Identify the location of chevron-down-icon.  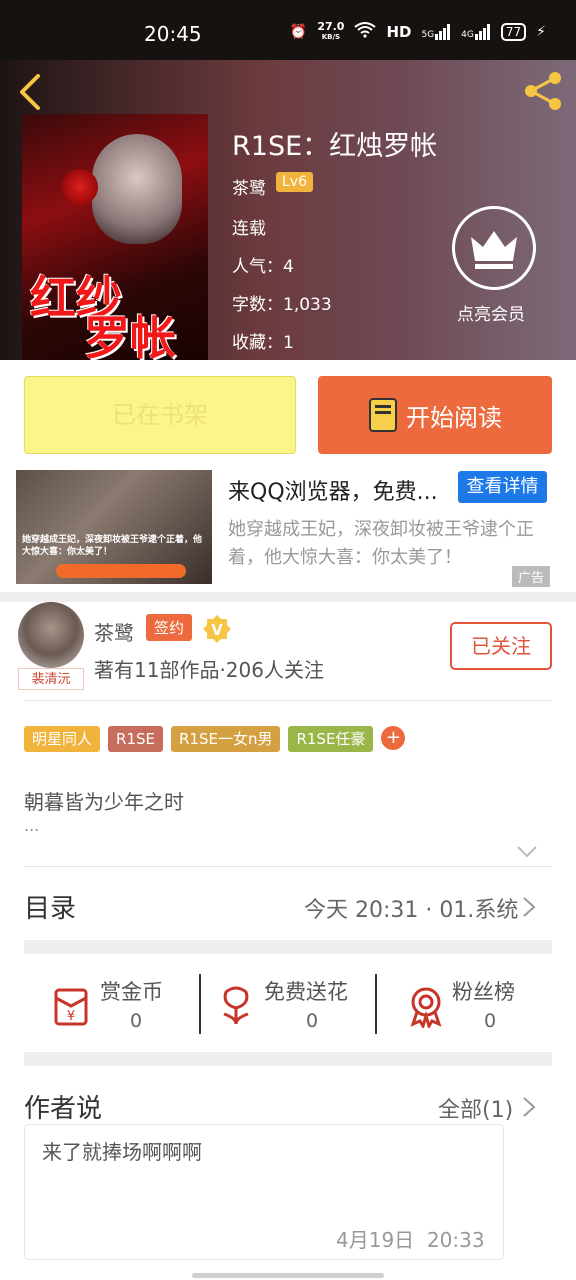
(527, 853).